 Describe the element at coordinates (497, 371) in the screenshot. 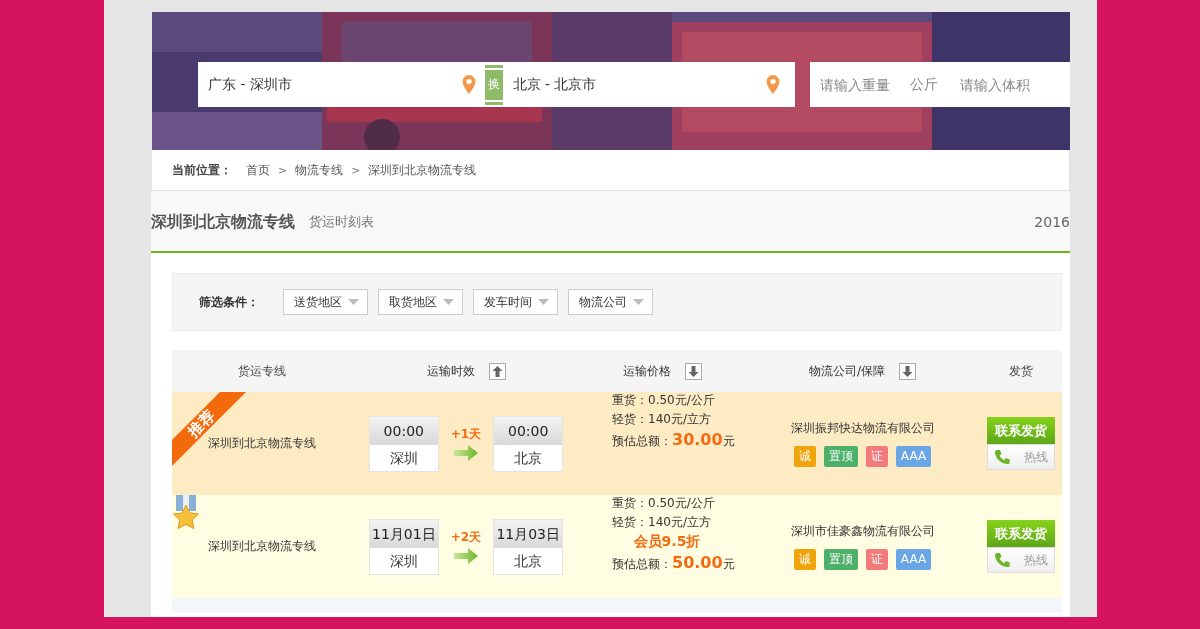

I see `sort-up-icon` at that location.